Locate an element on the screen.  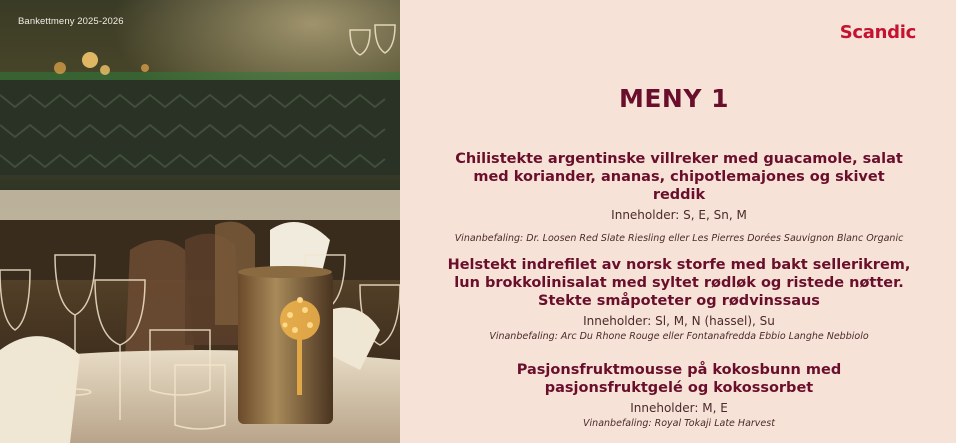
menu-title: MENY 1 is located at coordinates (674, 98).